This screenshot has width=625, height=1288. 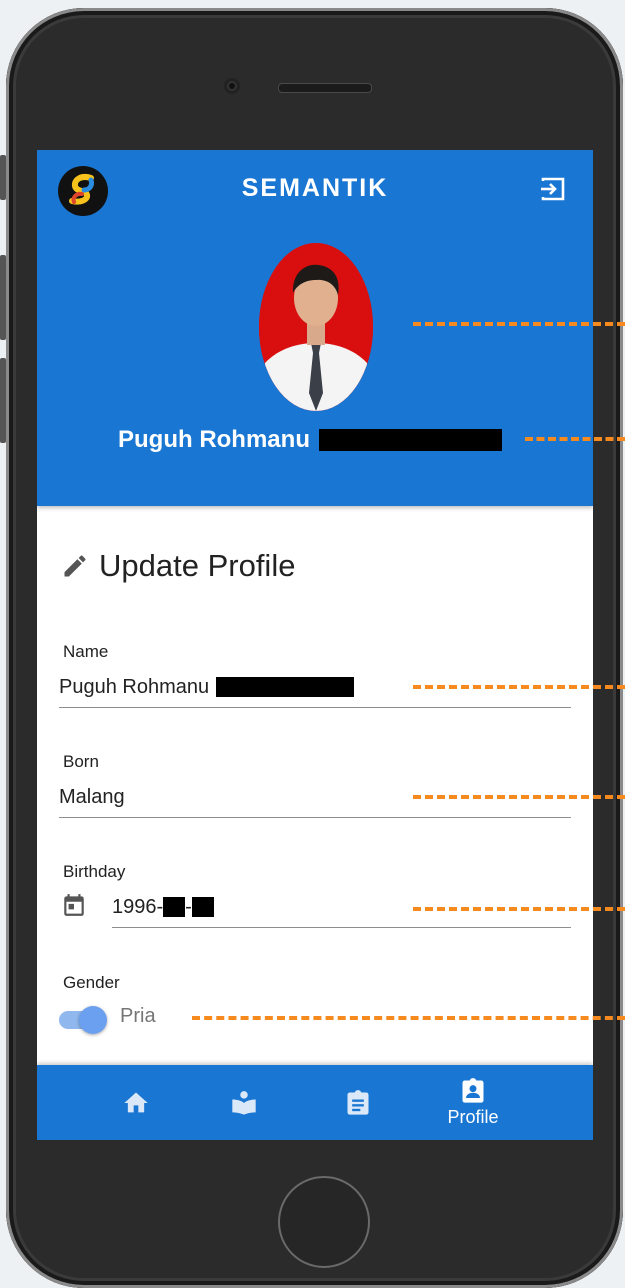 What do you see at coordinates (315, 188) in the screenshot?
I see `app-title: SEMANTIK` at bounding box center [315, 188].